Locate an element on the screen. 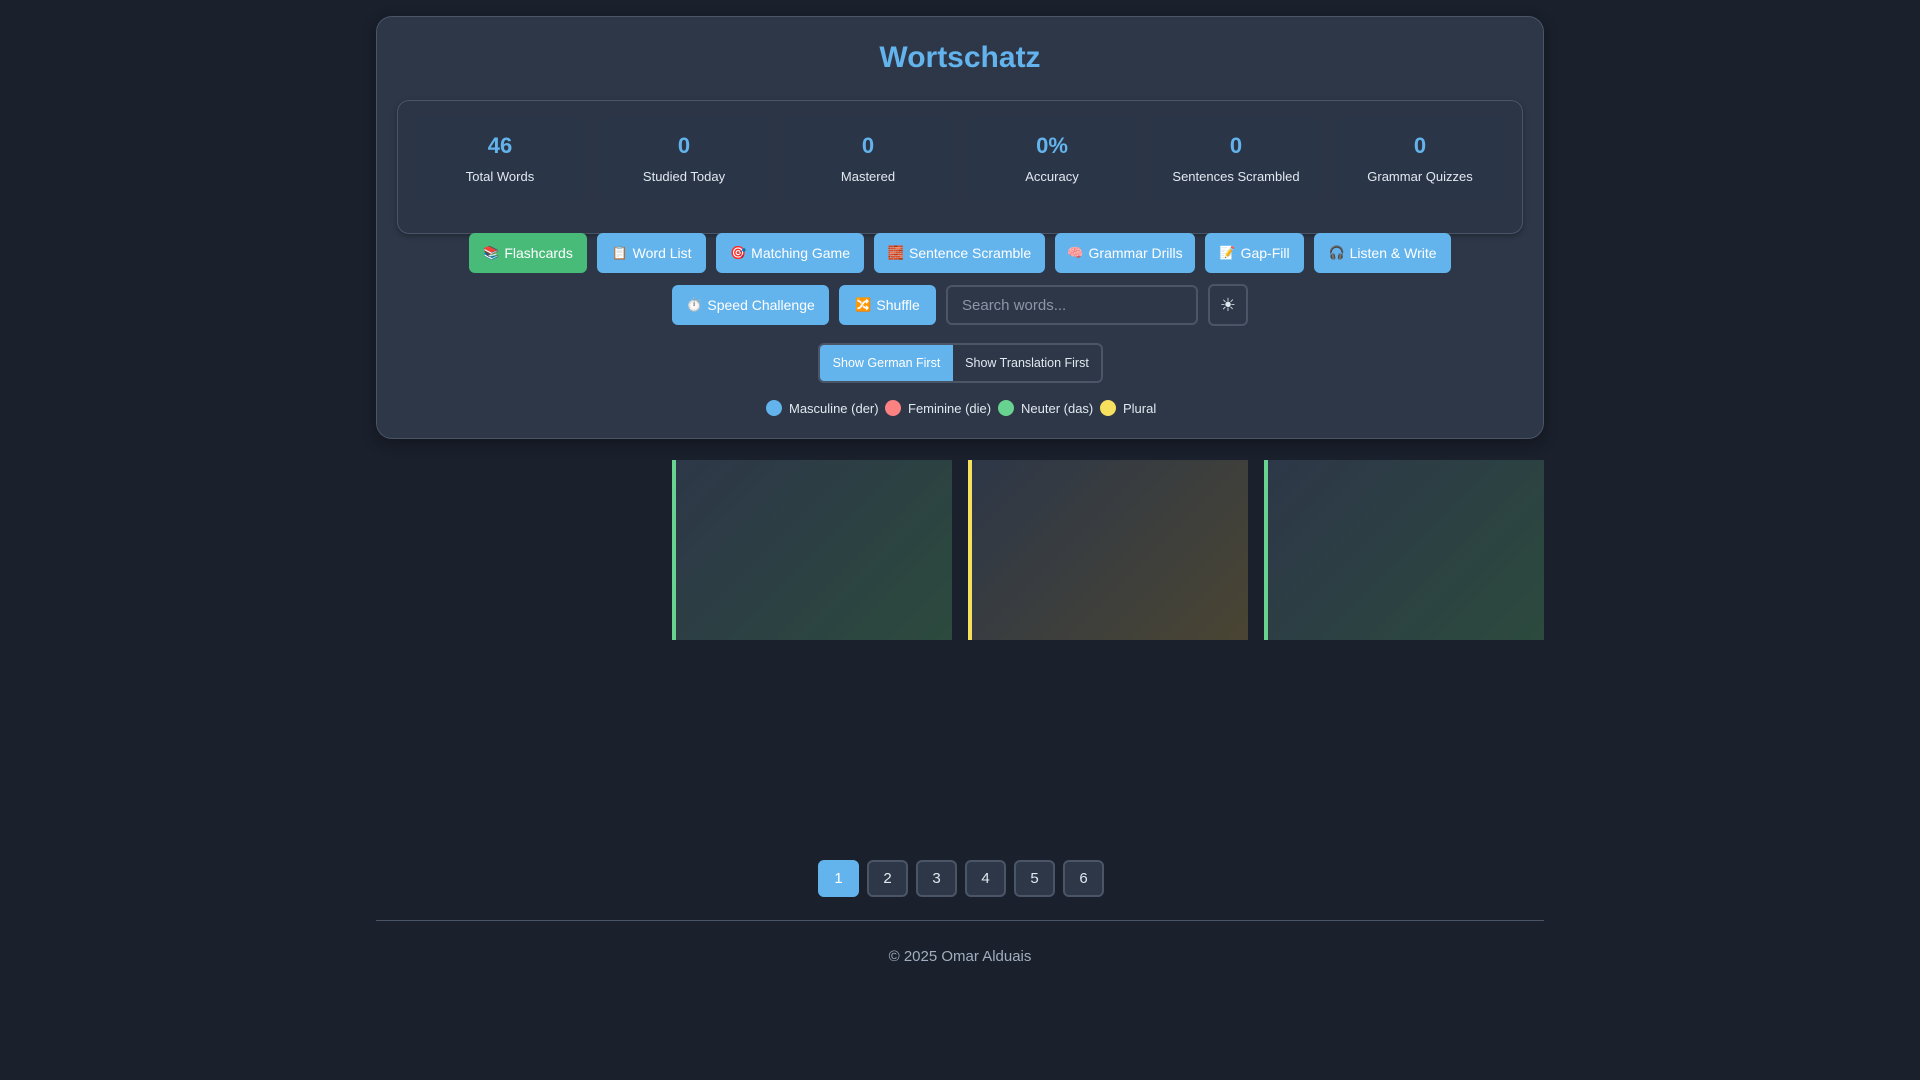  footer-divider is located at coordinates (960, 920).